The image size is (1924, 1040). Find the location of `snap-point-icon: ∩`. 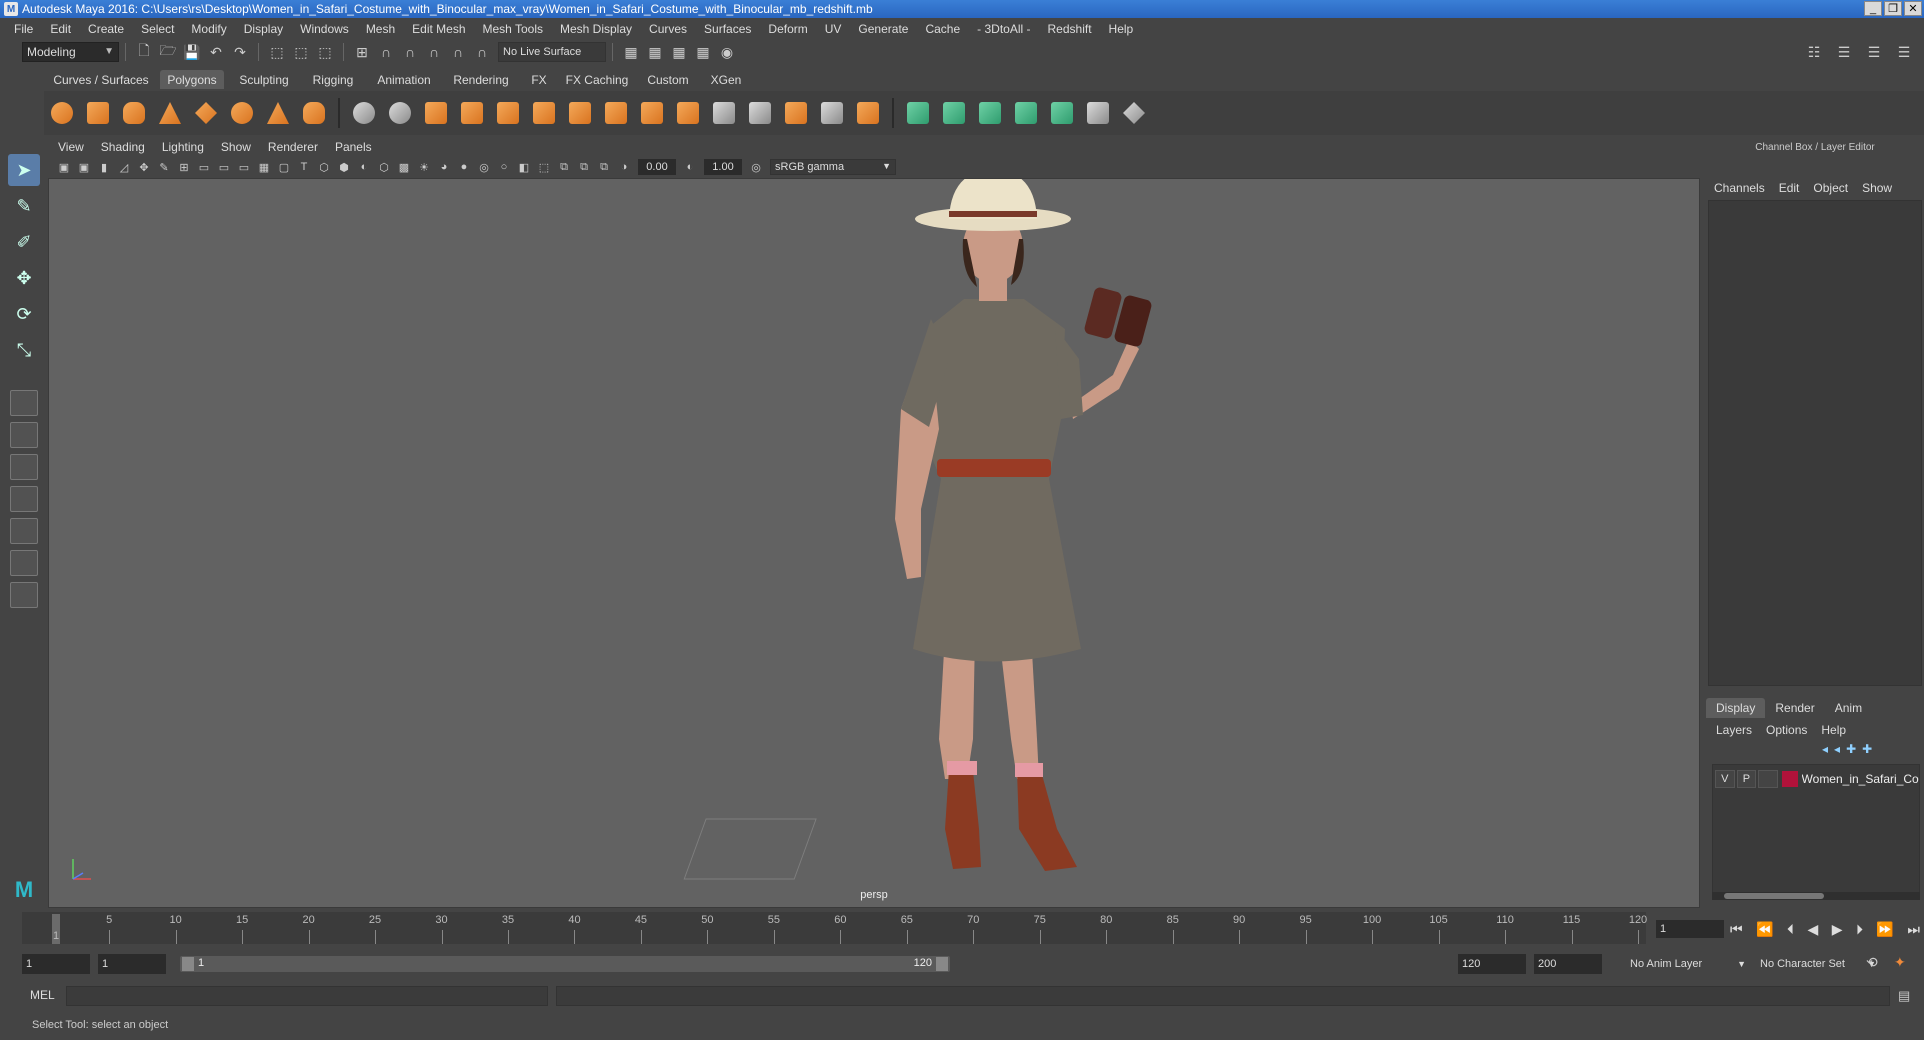

snap-point-icon: ∩ is located at coordinates (410, 52).